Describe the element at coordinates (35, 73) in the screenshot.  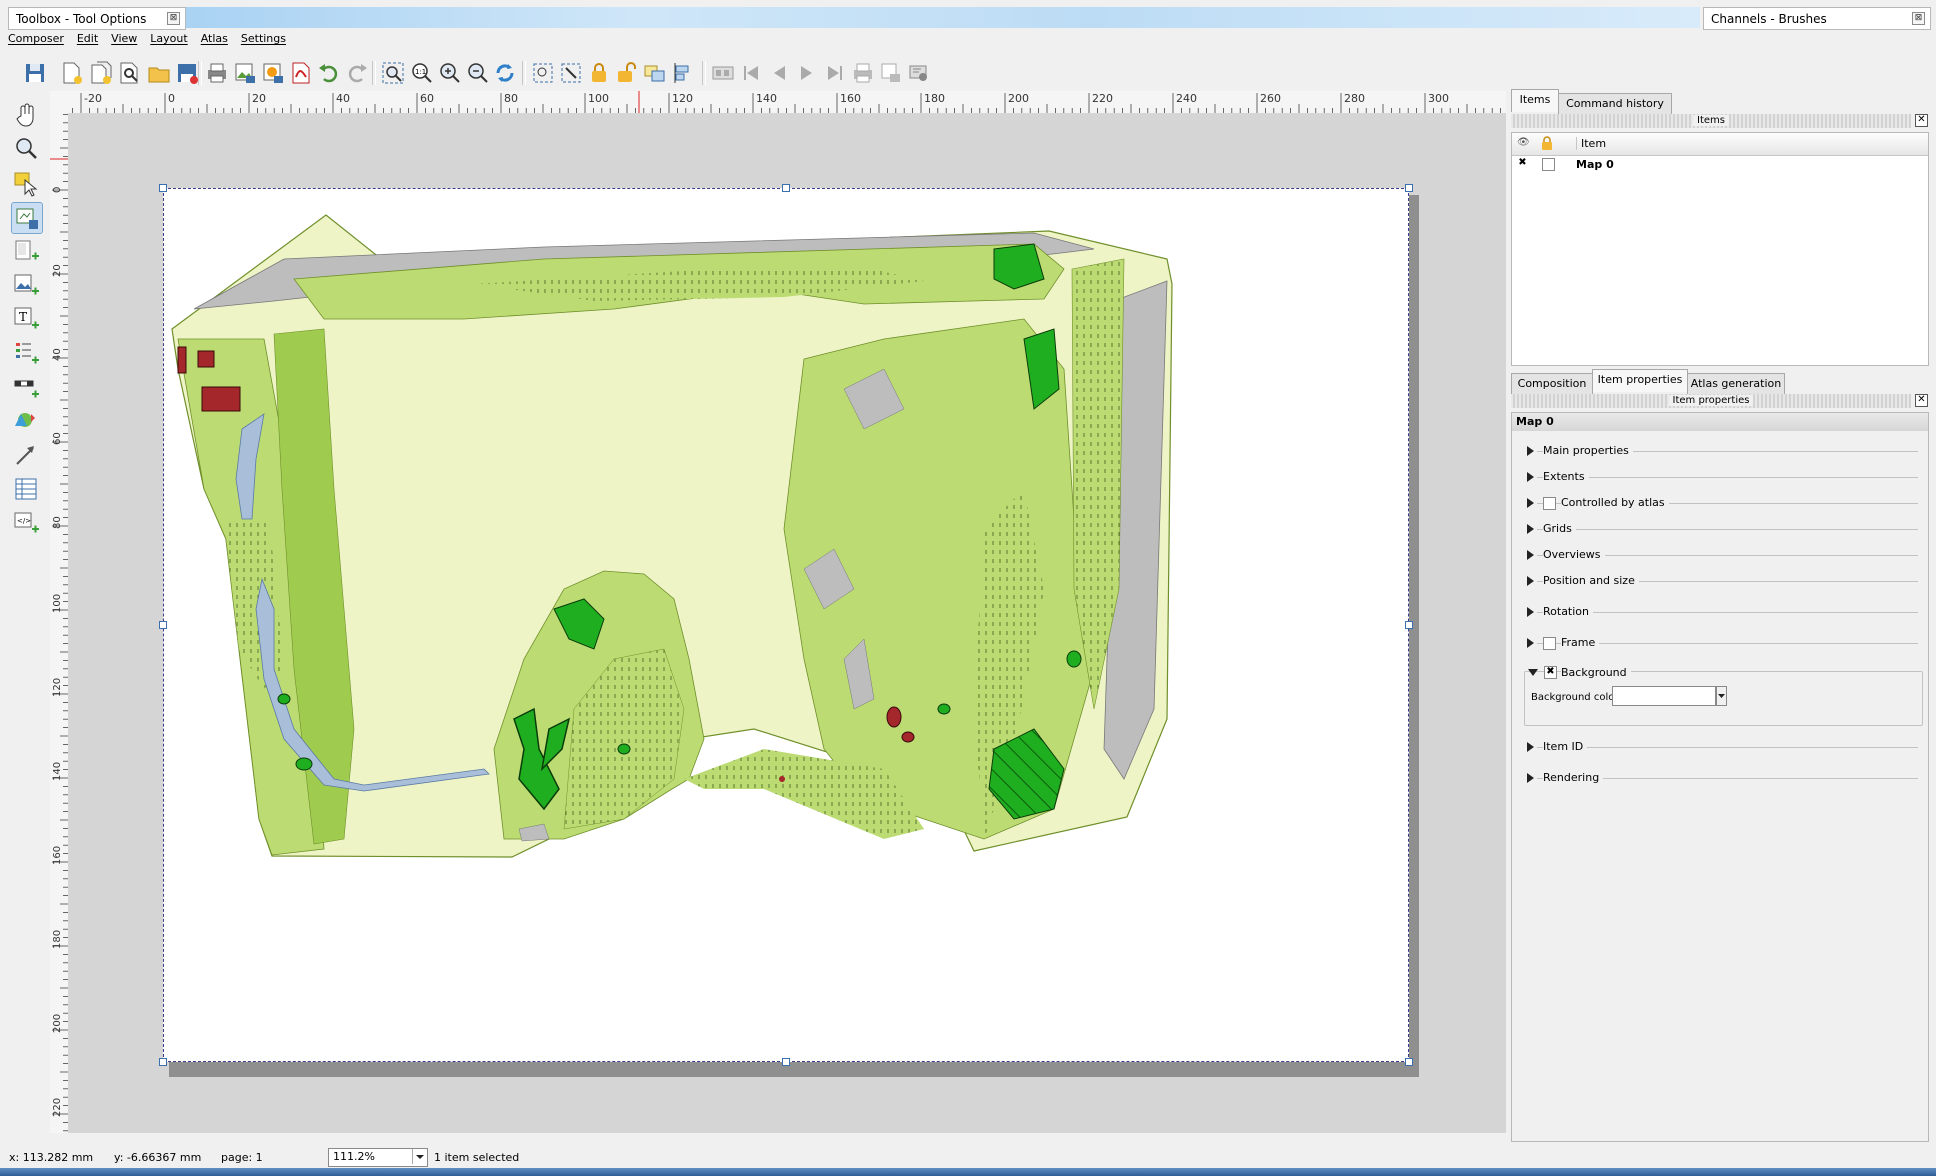
I see `save-icon` at that location.